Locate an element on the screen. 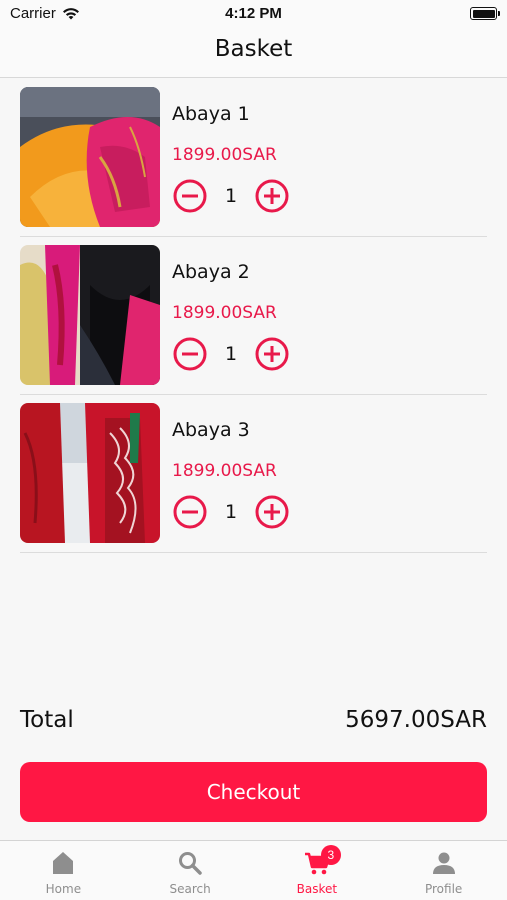  tab-label: Home is located at coordinates (63, 889).